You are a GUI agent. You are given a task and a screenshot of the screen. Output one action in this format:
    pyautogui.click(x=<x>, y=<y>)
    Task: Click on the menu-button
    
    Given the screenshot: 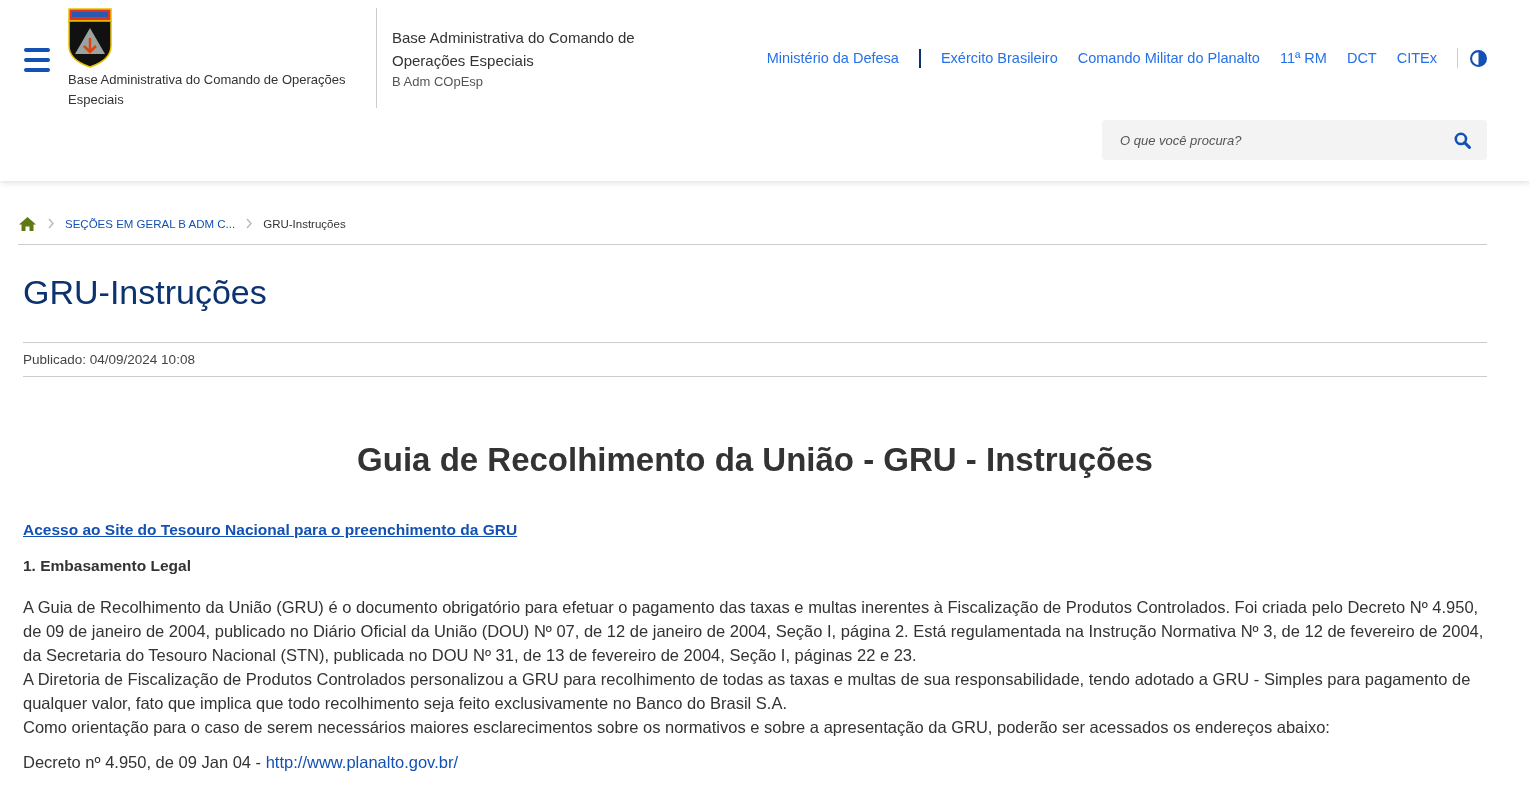 What is the action you would take?
    pyautogui.click(x=37, y=60)
    